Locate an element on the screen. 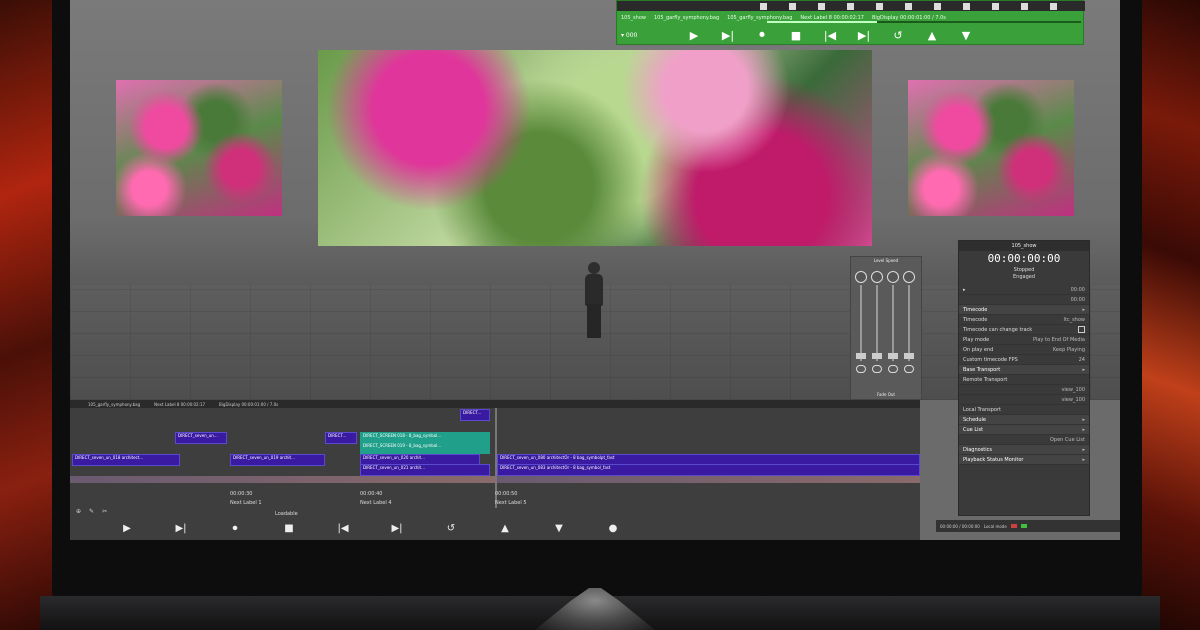 This screenshot has height=630, width=1200. screen-center is located at coordinates (595, 148).